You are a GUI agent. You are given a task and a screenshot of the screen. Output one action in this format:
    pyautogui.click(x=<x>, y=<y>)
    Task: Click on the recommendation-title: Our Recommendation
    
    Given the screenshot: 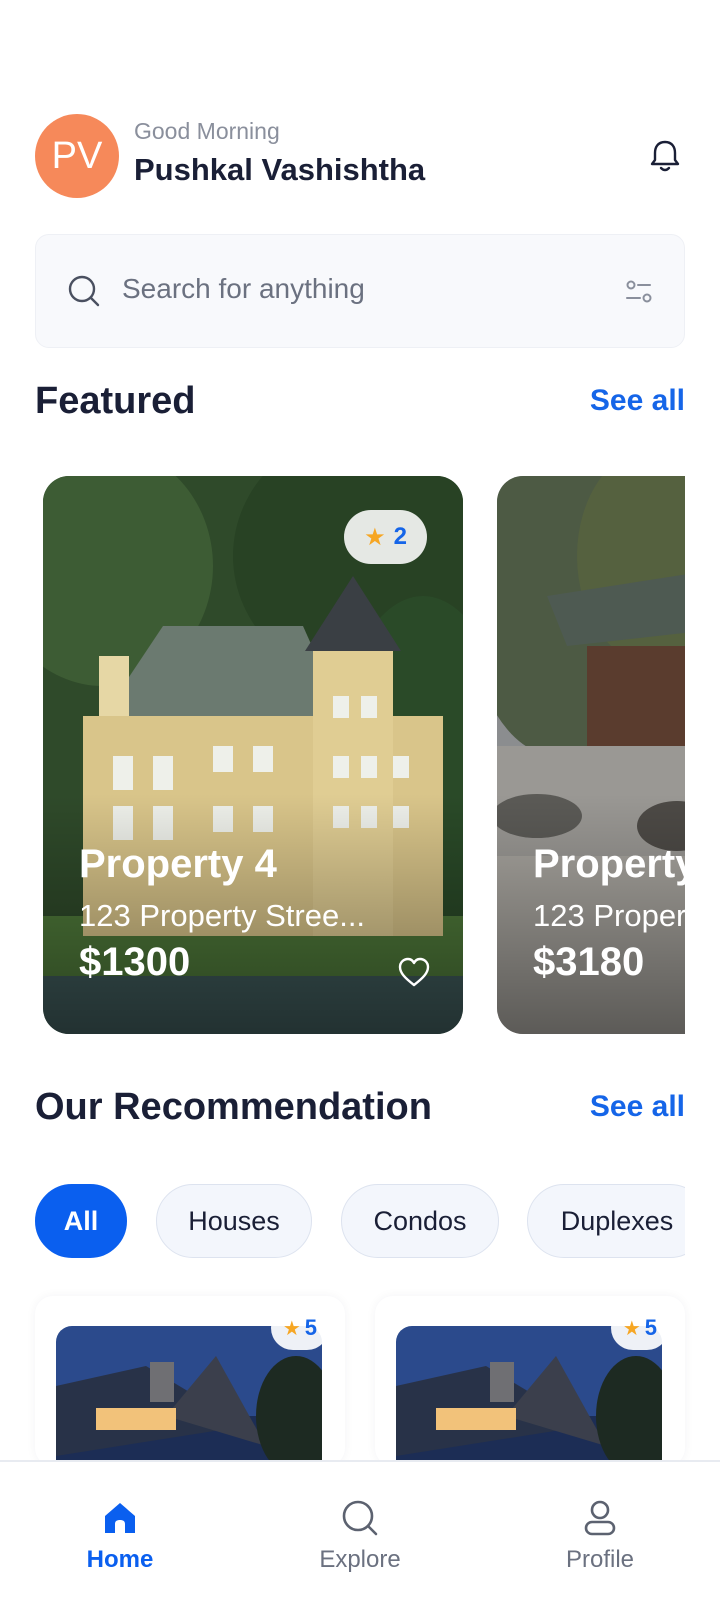 What is the action you would take?
    pyautogui.click(x=233, y=1107)
    